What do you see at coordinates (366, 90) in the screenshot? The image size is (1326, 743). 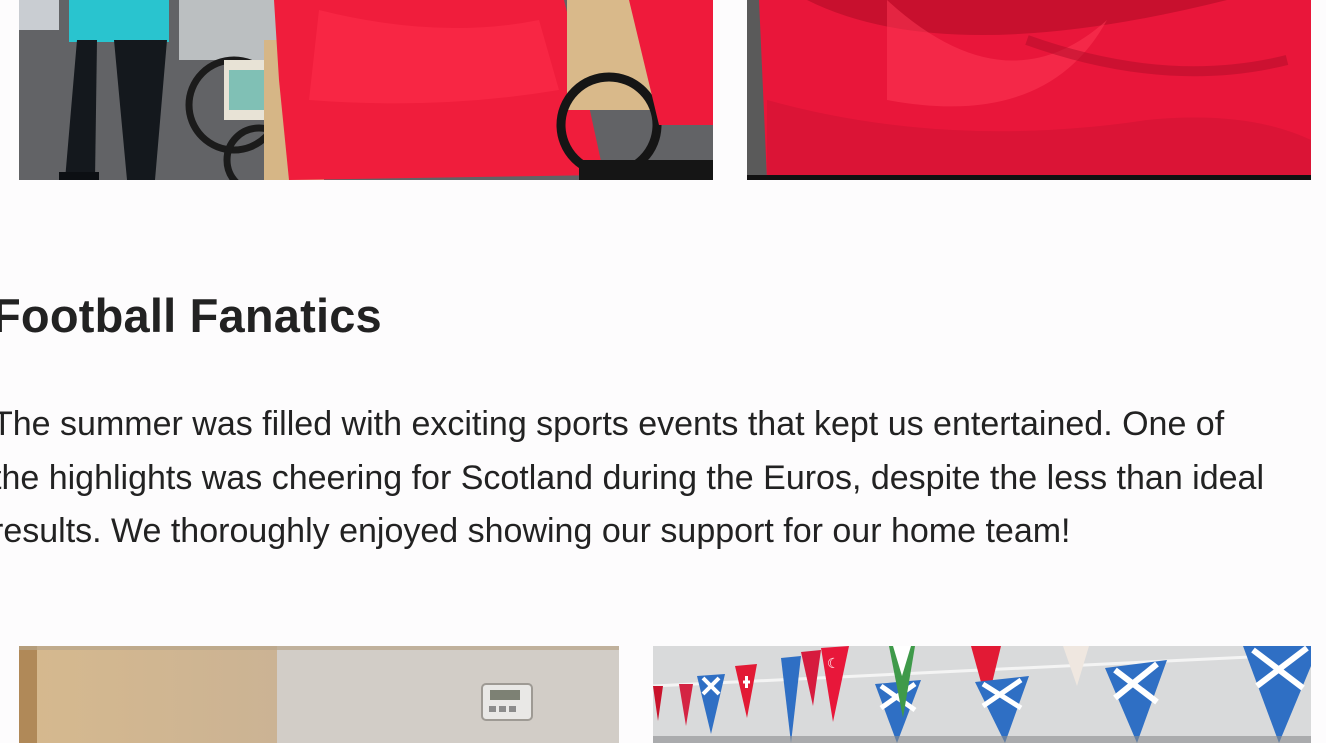 I see `photo-red-cover-bike` at bounding box center [366, 90].